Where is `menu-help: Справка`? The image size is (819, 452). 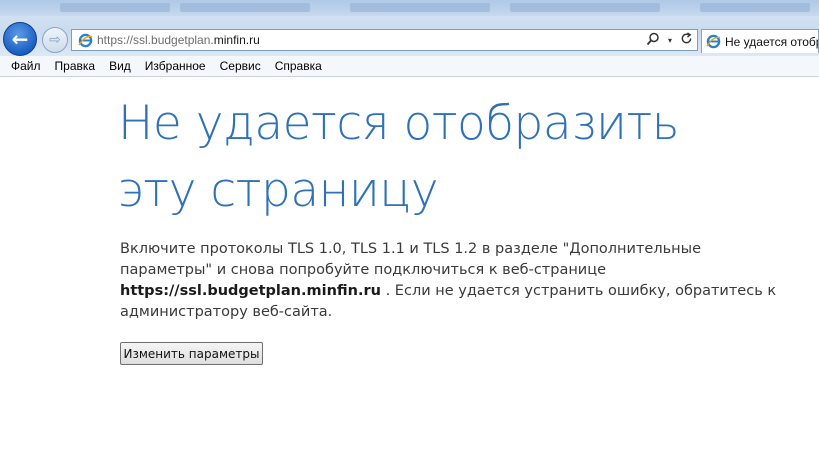 menu-help: Справка is located at coordinates (298, 66).